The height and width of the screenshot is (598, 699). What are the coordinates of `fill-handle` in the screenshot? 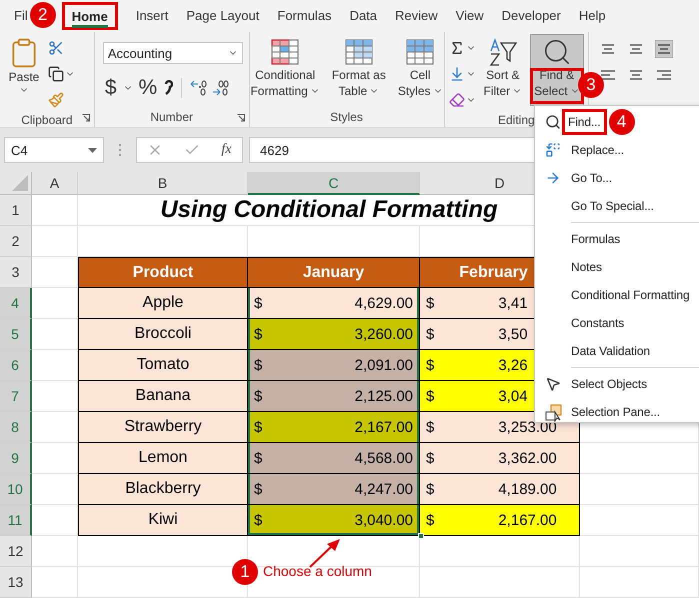 It's located at (421, 536).